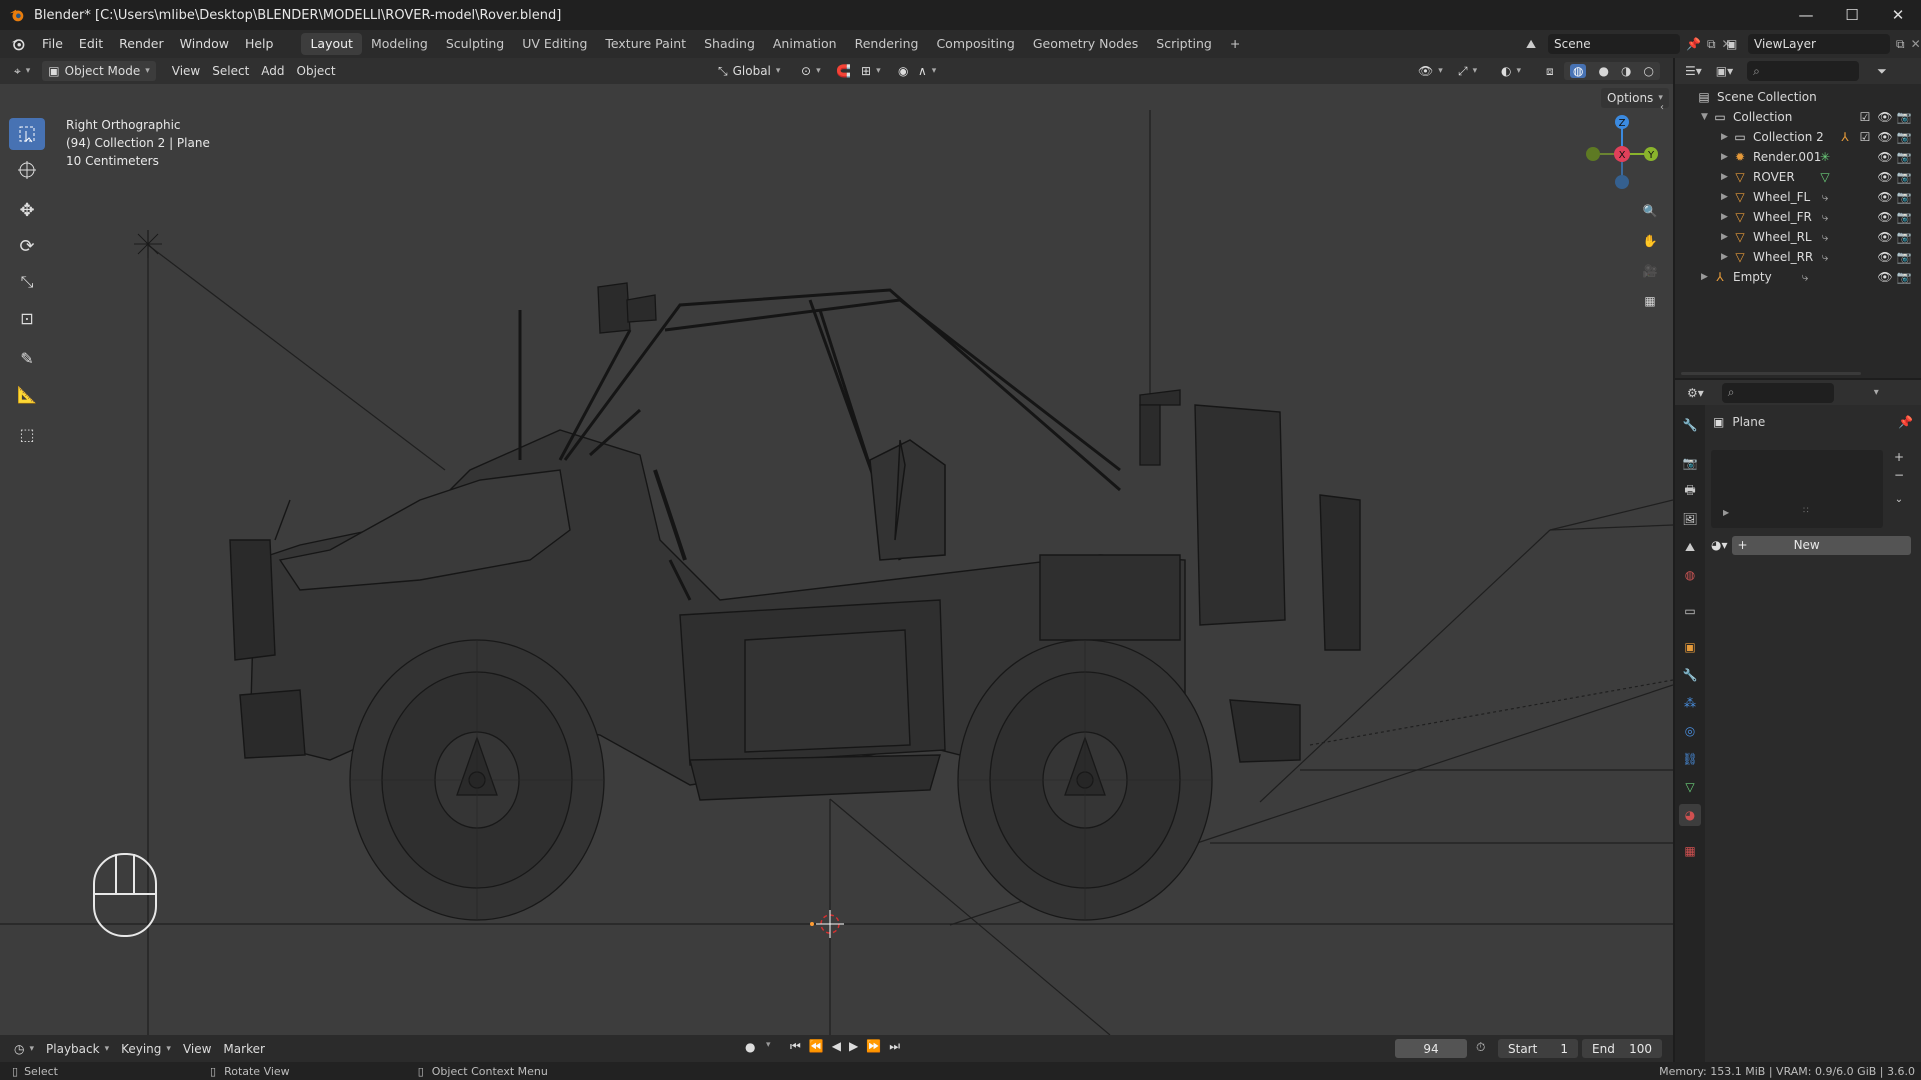  Describe the element at coordinates (1690, 815) in the screenshot. I see `tab-material: ◕` at that location.